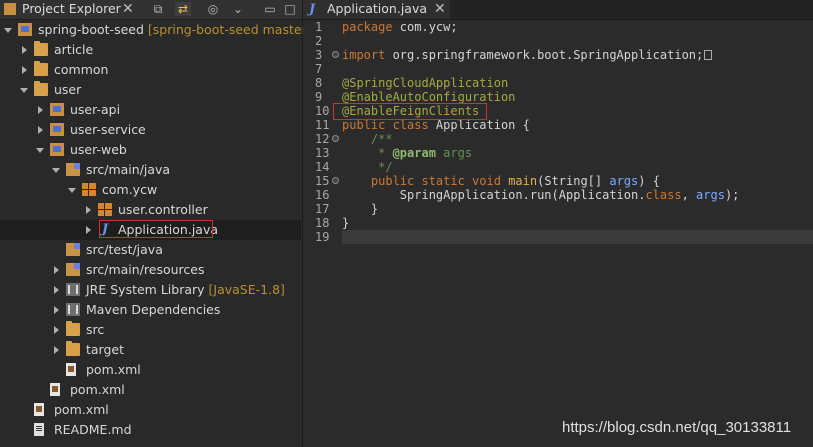 Image resolution: width=813 pixels, height=447 pixels. Describe the element at coordinates (558, 10) in the screenshot. I see `editor-tab-bar: J Application.java ✕` at that location.